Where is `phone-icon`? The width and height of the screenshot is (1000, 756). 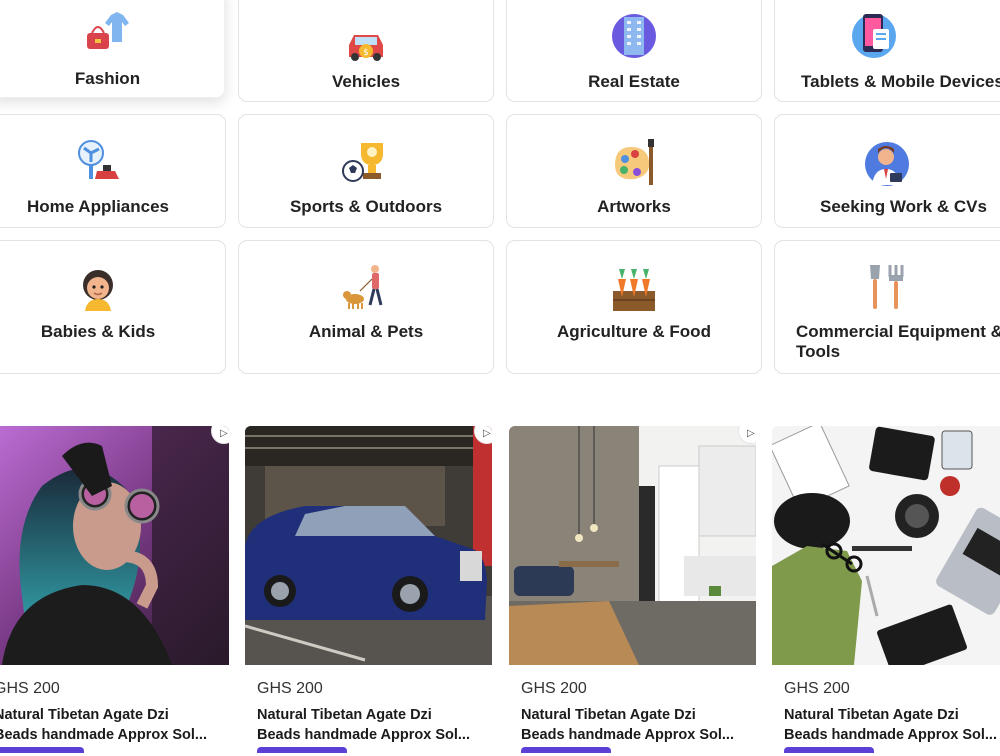
phone-icon is located at coordinates (874, 36).